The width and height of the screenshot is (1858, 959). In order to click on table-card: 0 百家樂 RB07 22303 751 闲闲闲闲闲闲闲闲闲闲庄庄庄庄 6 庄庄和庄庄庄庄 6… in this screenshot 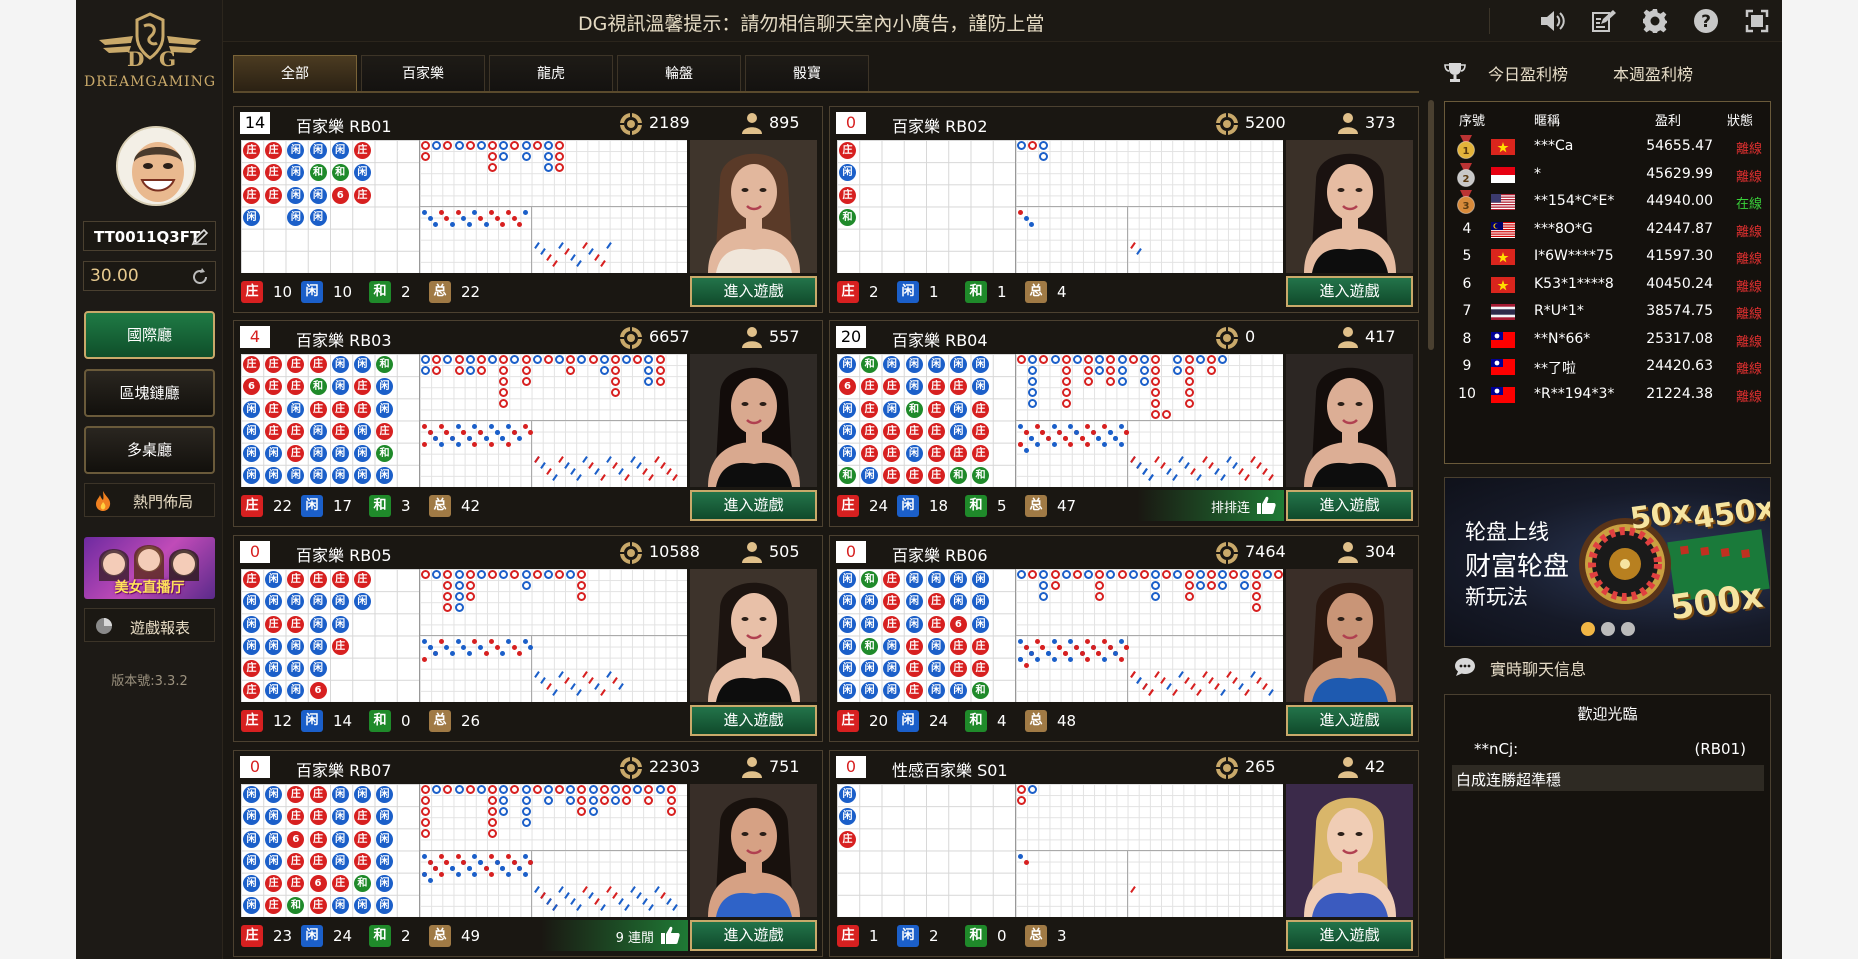, I will do `click(528, 853)`.